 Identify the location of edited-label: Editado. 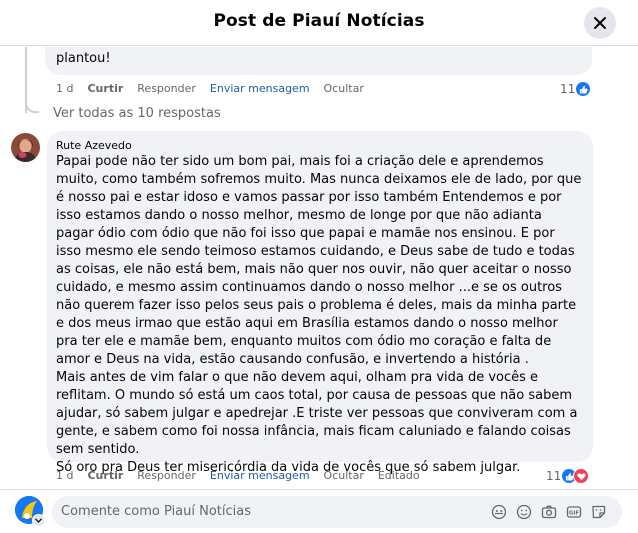
(398, 475).